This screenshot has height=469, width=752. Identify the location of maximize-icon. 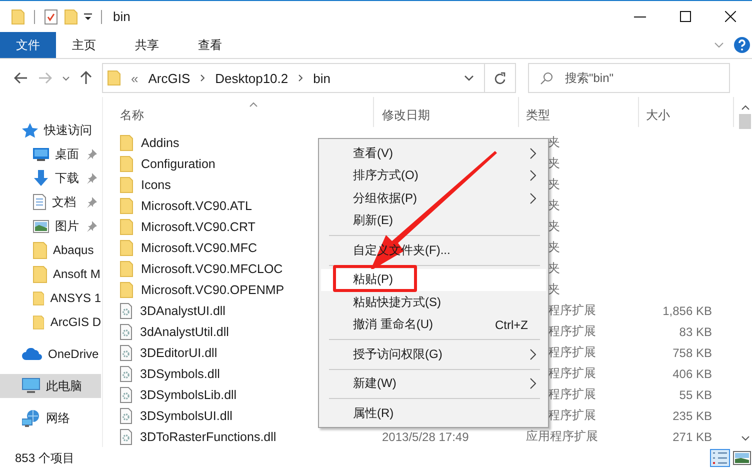
(685, 16).